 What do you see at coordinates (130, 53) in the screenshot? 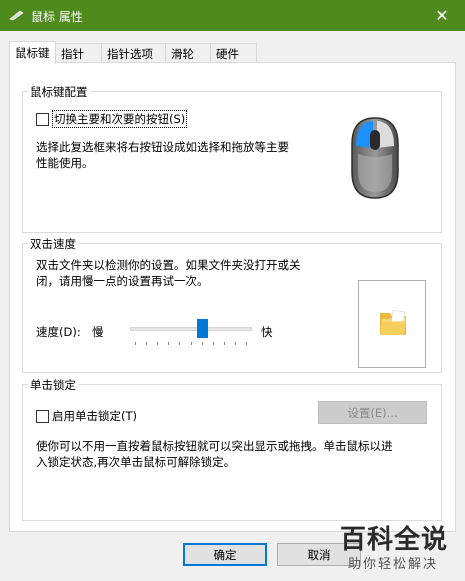
I see `tab-label: 指针选项` at bounding box center [130, 53].